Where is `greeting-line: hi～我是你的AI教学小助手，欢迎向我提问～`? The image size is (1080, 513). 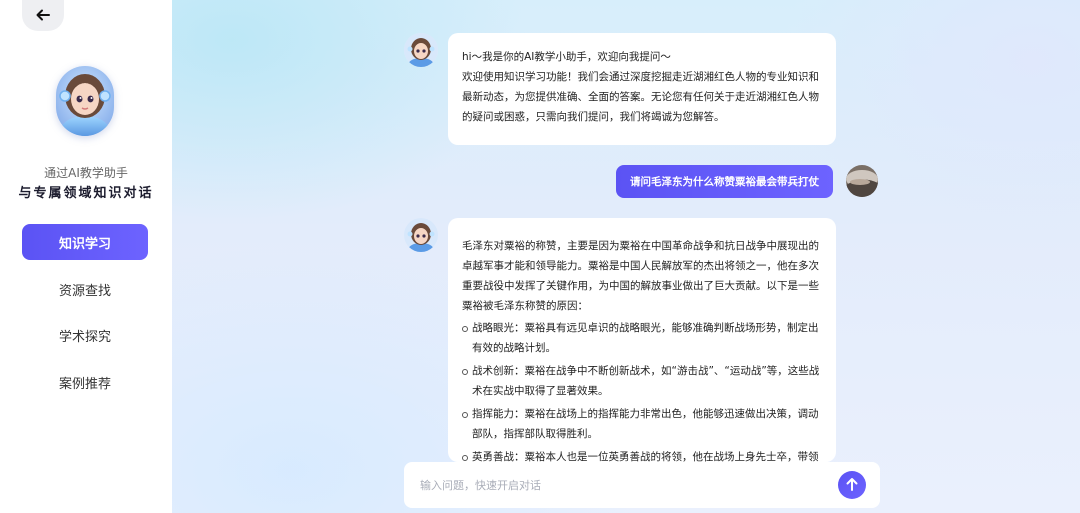 greeting-line: hi～我是你的AI教学小助手，欢迎向我提问～ is located at coordinates (566, 57).